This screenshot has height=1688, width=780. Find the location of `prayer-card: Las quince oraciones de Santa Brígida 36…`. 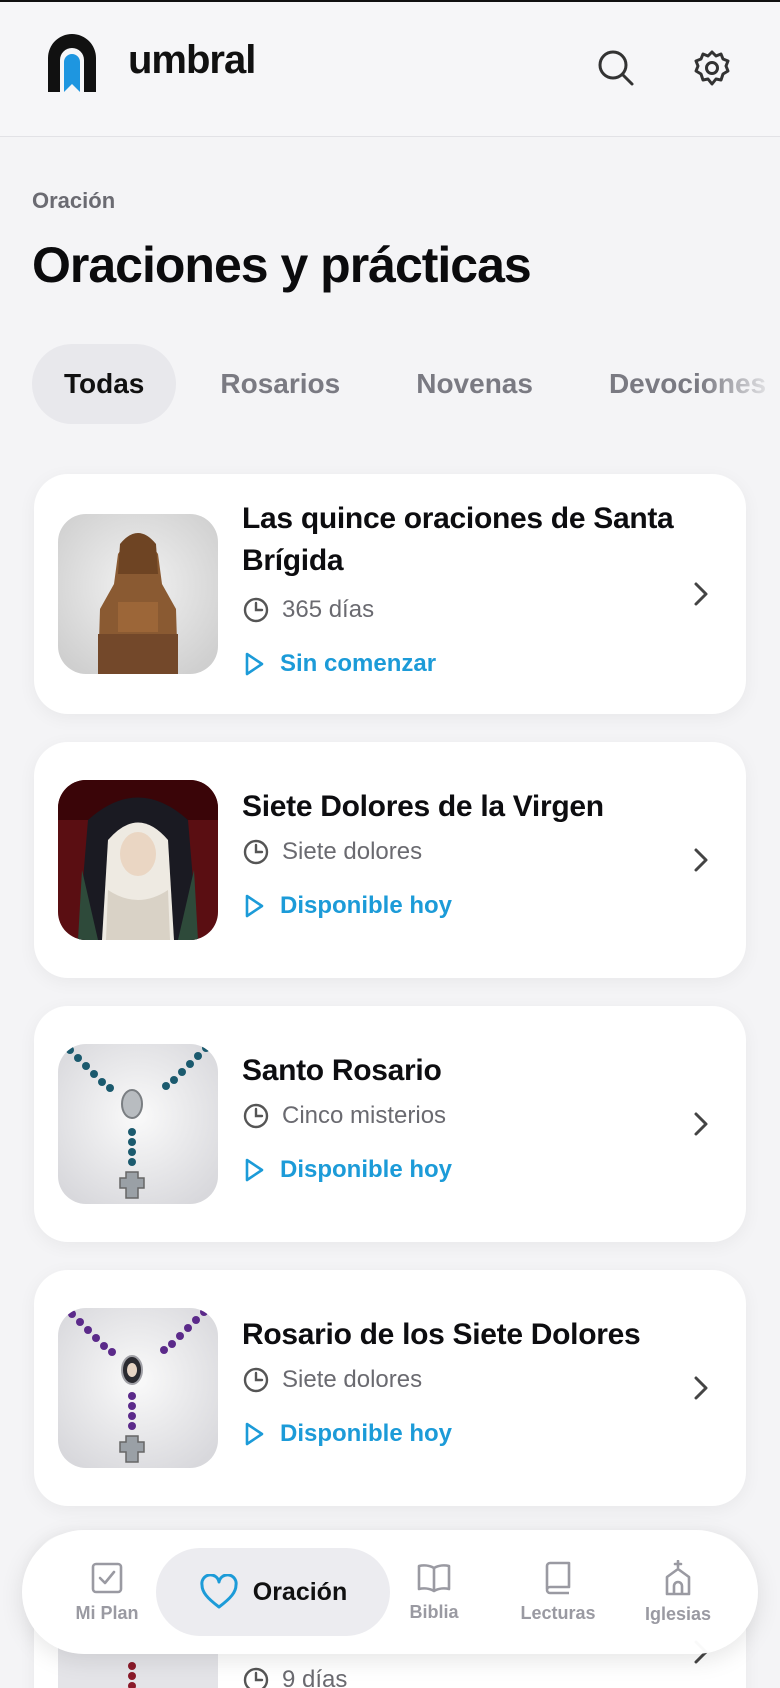

prayer-card: Las quince oraciones de Santa Brígida 36… is located at coordinates (390, 594).